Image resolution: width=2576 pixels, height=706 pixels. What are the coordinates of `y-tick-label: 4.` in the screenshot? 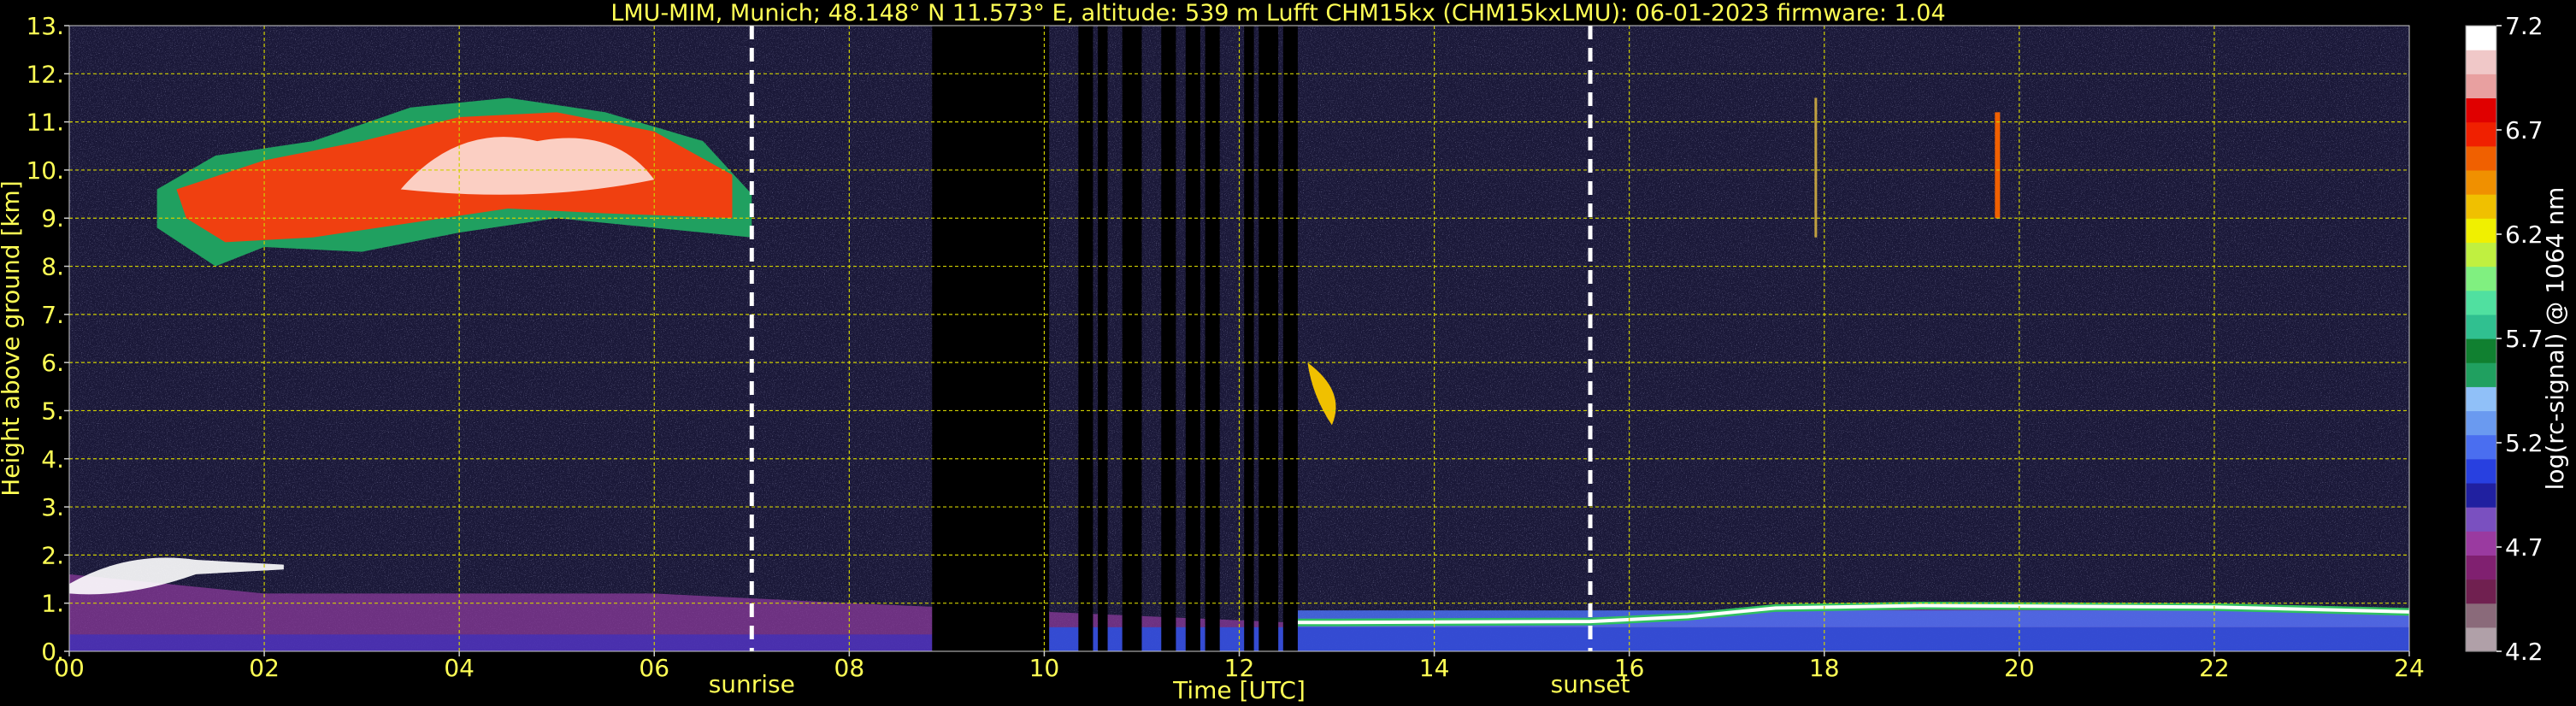 It's located at (52, 459).